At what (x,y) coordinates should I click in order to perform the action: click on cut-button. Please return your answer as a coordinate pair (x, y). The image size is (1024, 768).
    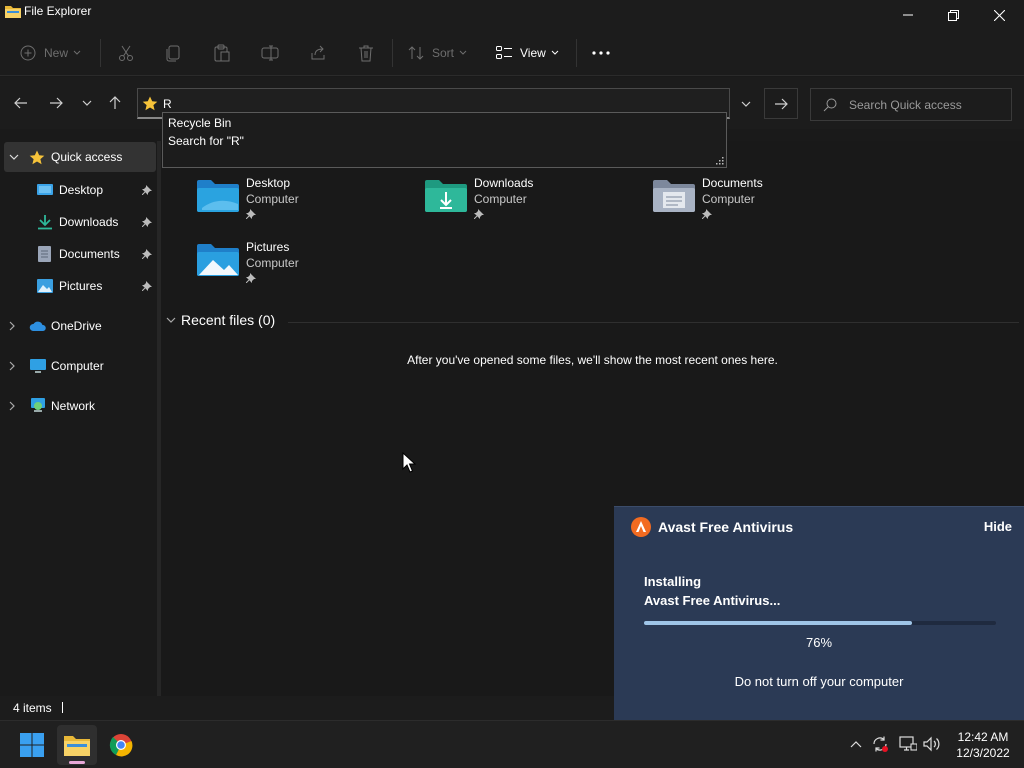
    Looking at the image, I should click on (126, 53).